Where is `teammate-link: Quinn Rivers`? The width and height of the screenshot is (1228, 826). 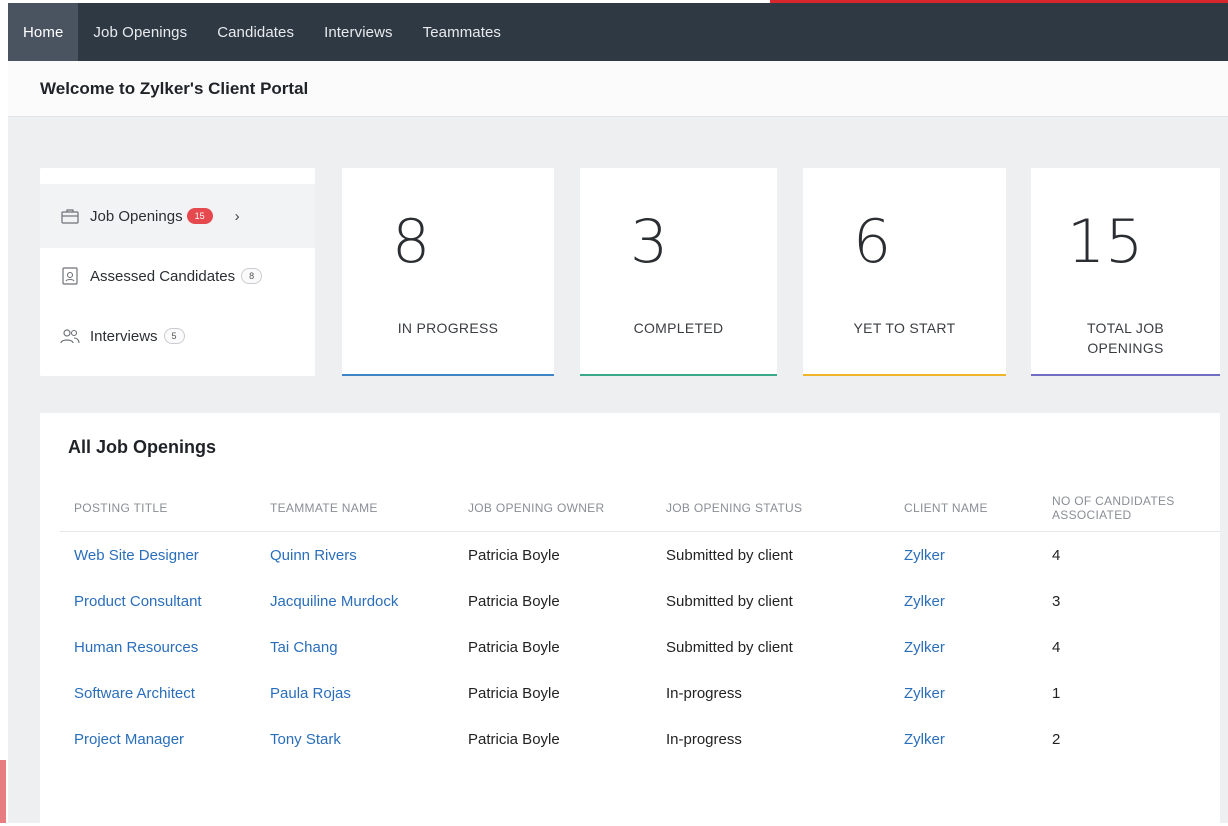
teammate-link: Quinn Rivers is located at coordinates (355, 555).